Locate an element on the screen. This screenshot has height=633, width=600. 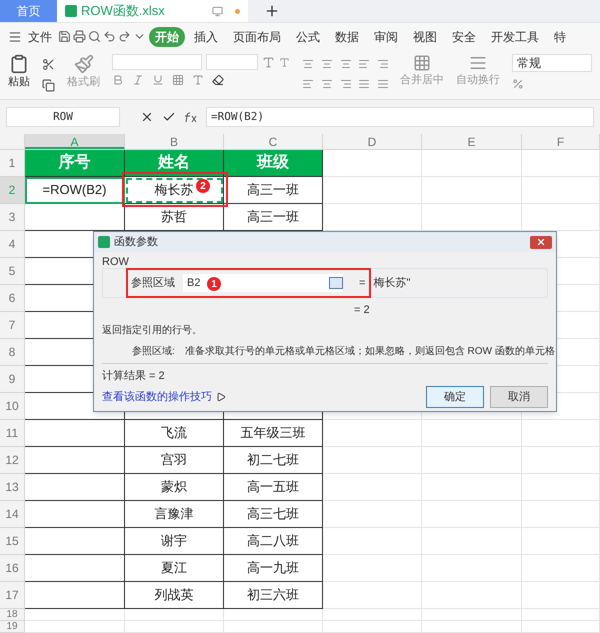
bold-icon is located at coordinates (118, 80).